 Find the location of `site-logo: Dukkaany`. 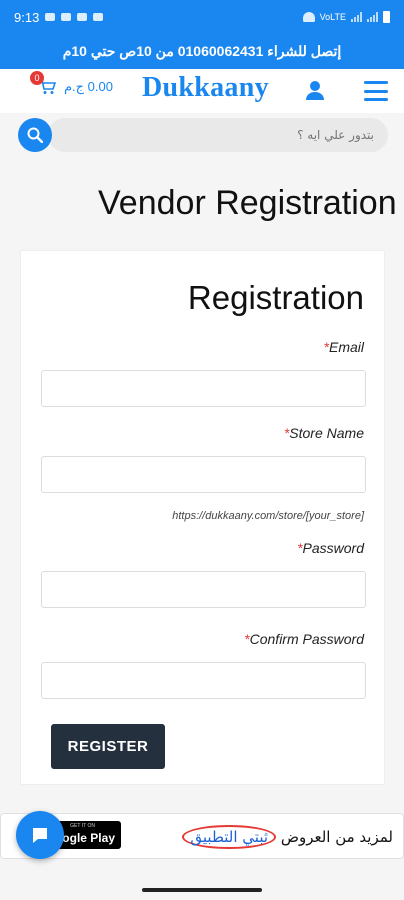

site-logo: Dukkaany is located at coordinates (205, 88).